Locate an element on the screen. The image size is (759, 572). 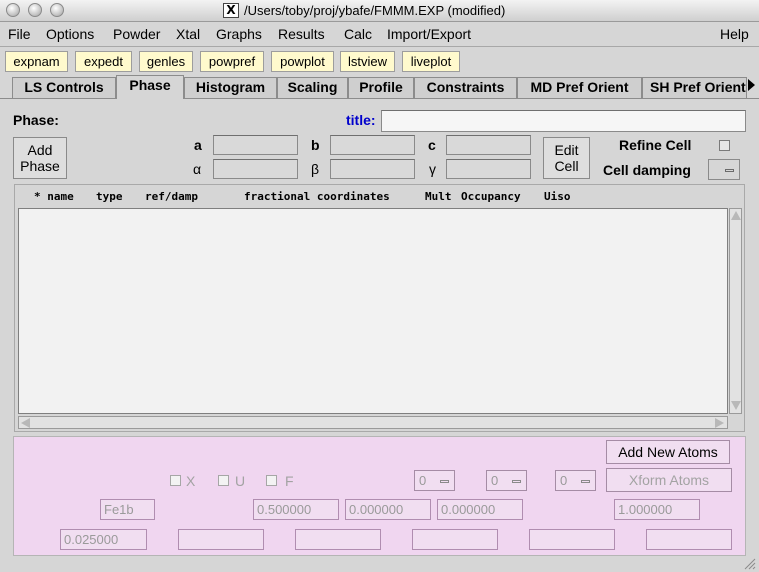
cell-damping-label: Cell damping is located at coordinates (647, 170).